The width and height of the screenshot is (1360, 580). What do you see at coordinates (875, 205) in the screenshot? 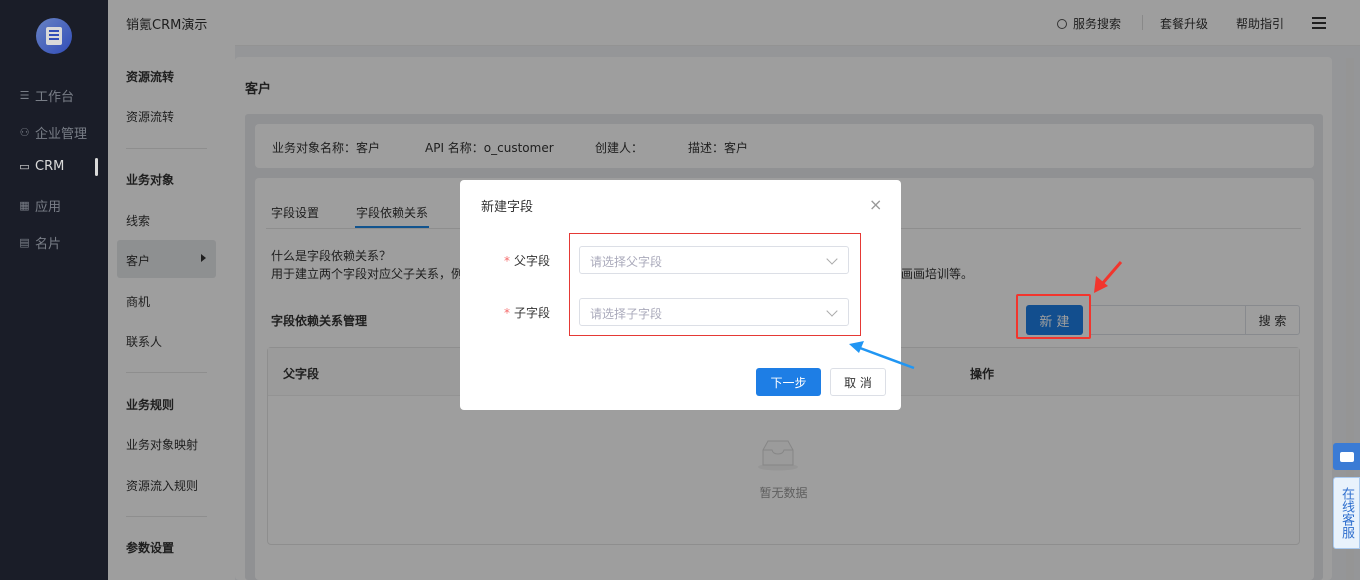
I see `close-icon: ×` at bounding box center [875, 205].